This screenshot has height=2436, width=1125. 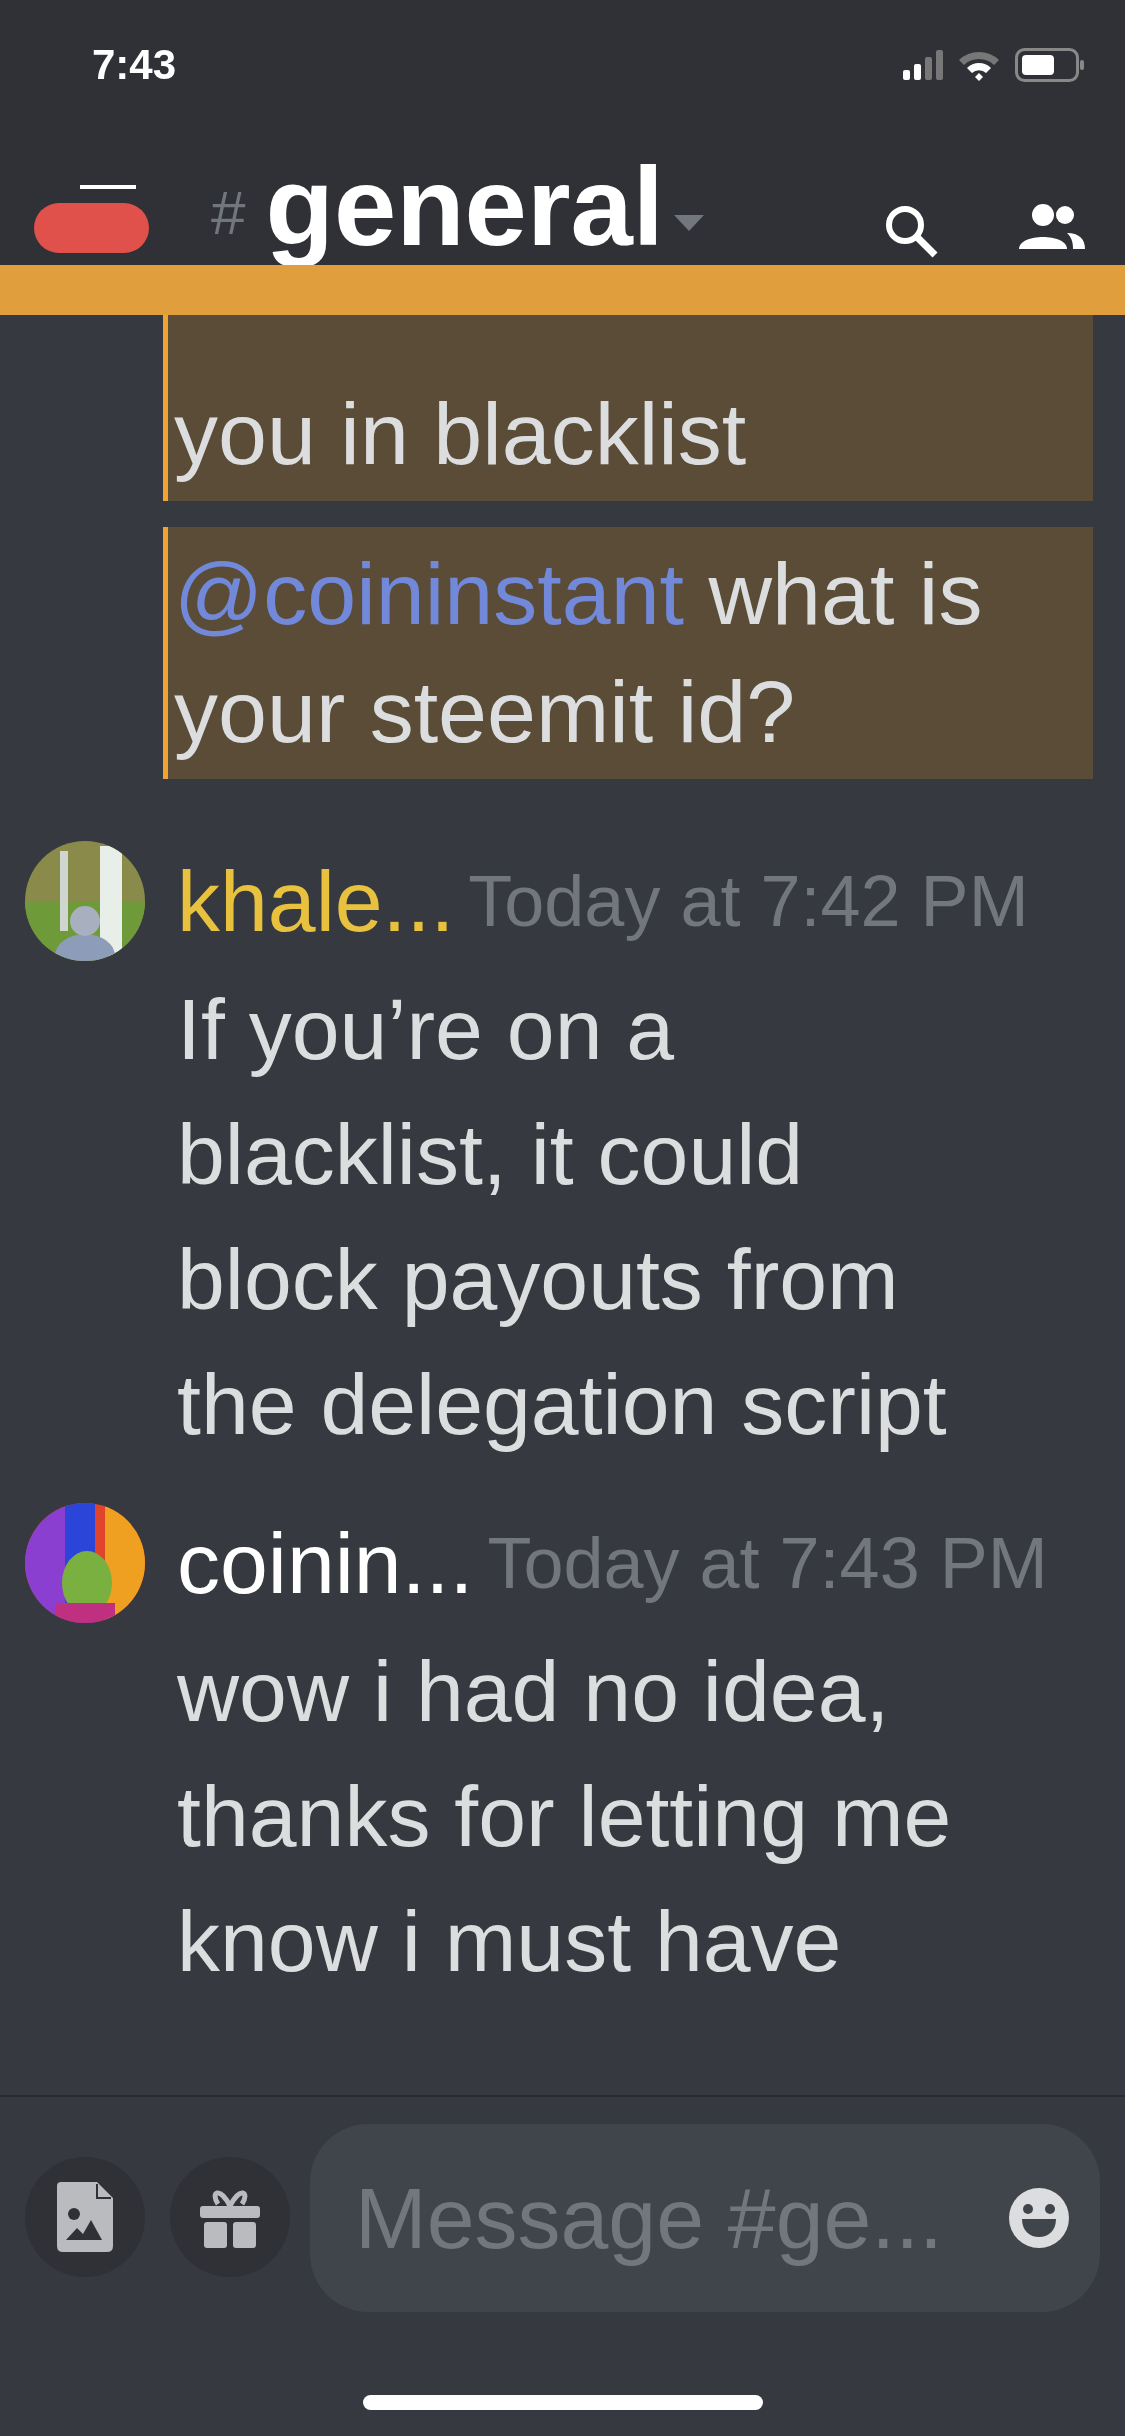 What do you see at coordinates (228, 212) in the screenshot?
I see `channel-hash: #` at bounding box center [228, 212].